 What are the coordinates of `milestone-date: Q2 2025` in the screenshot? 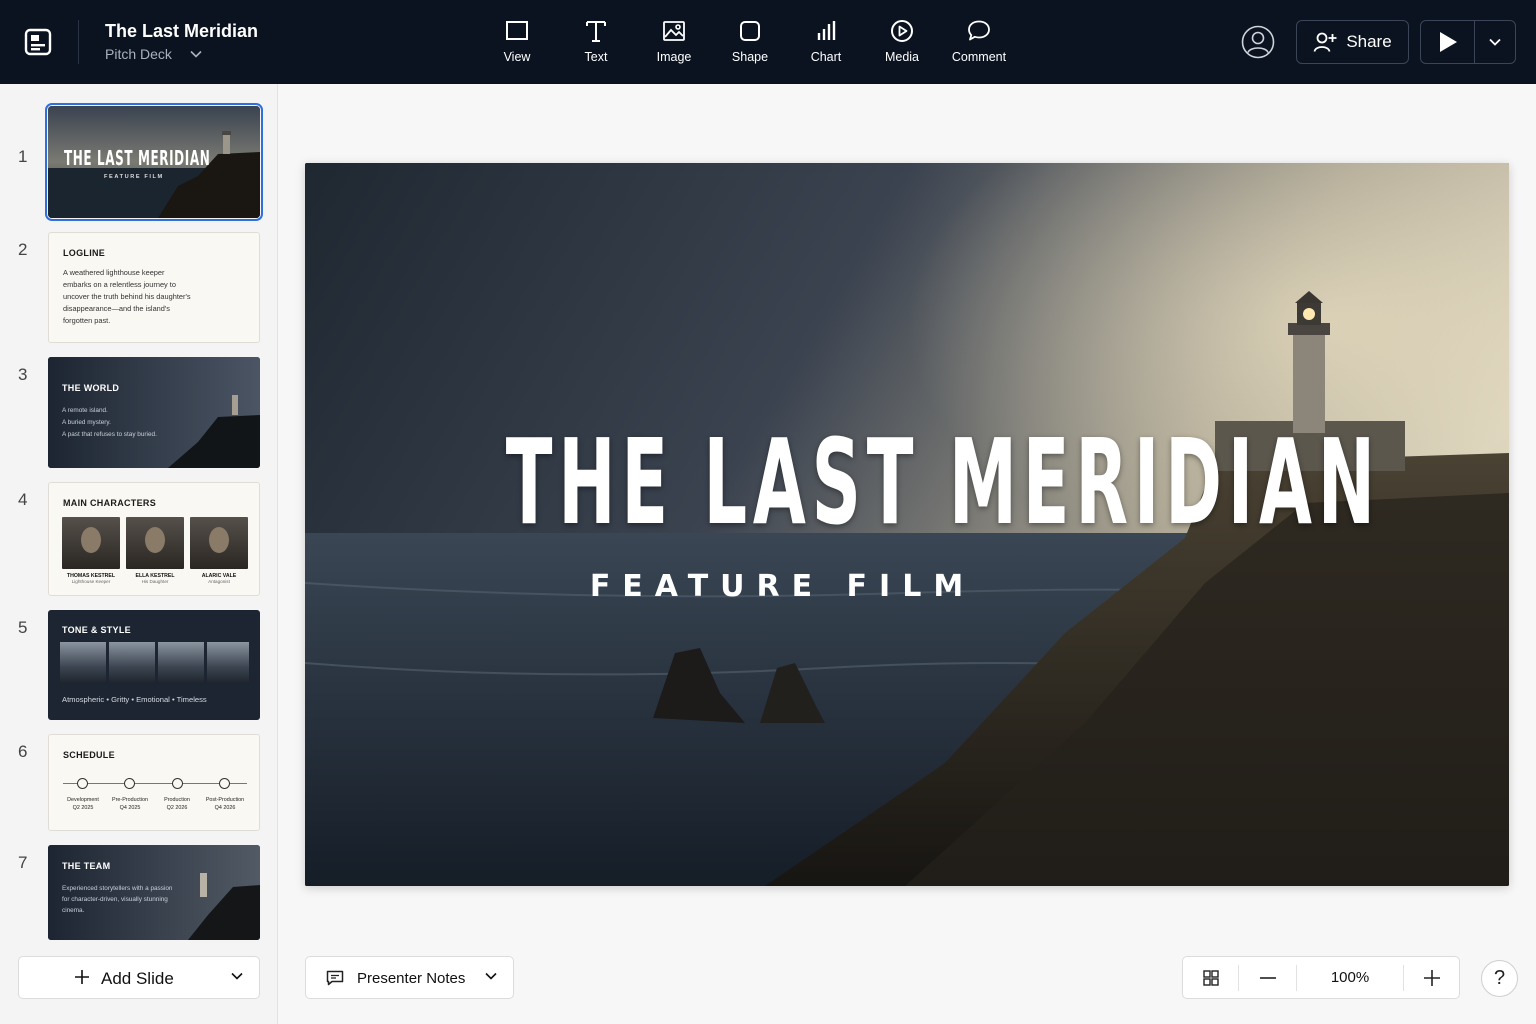 It's located at (83, 808).